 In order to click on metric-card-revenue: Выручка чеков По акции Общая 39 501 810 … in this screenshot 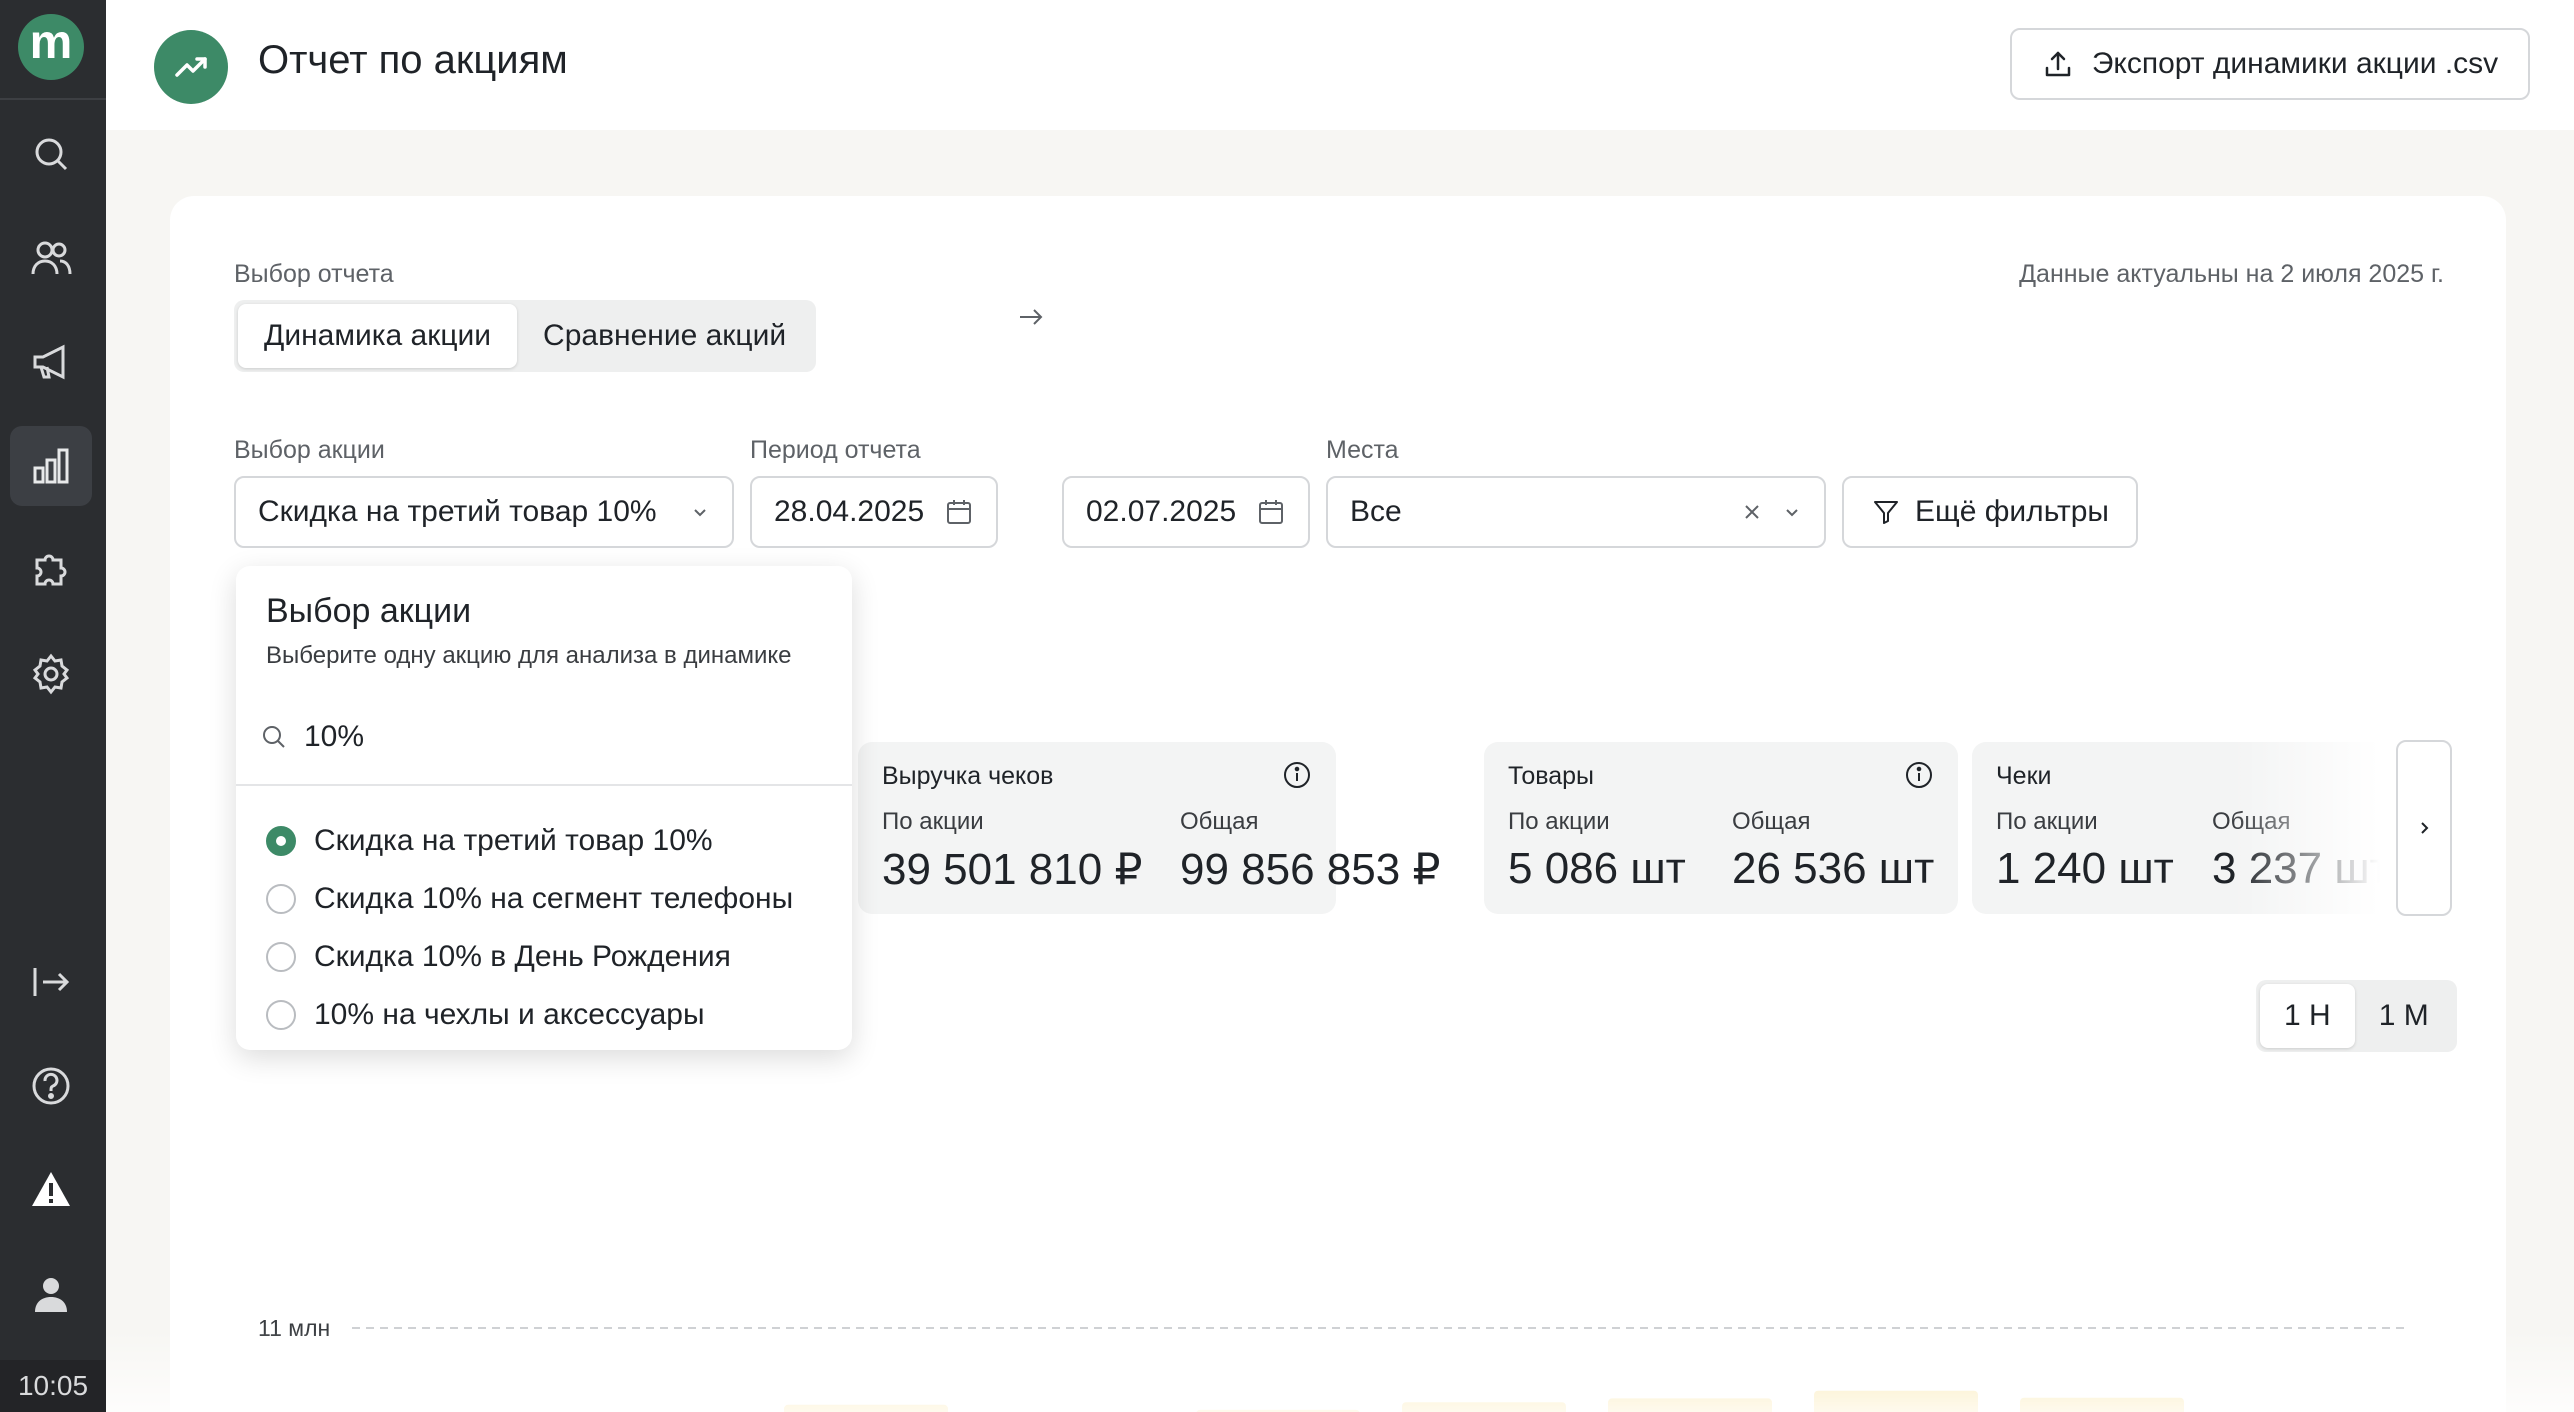, I will do `click(1149, 828)`.